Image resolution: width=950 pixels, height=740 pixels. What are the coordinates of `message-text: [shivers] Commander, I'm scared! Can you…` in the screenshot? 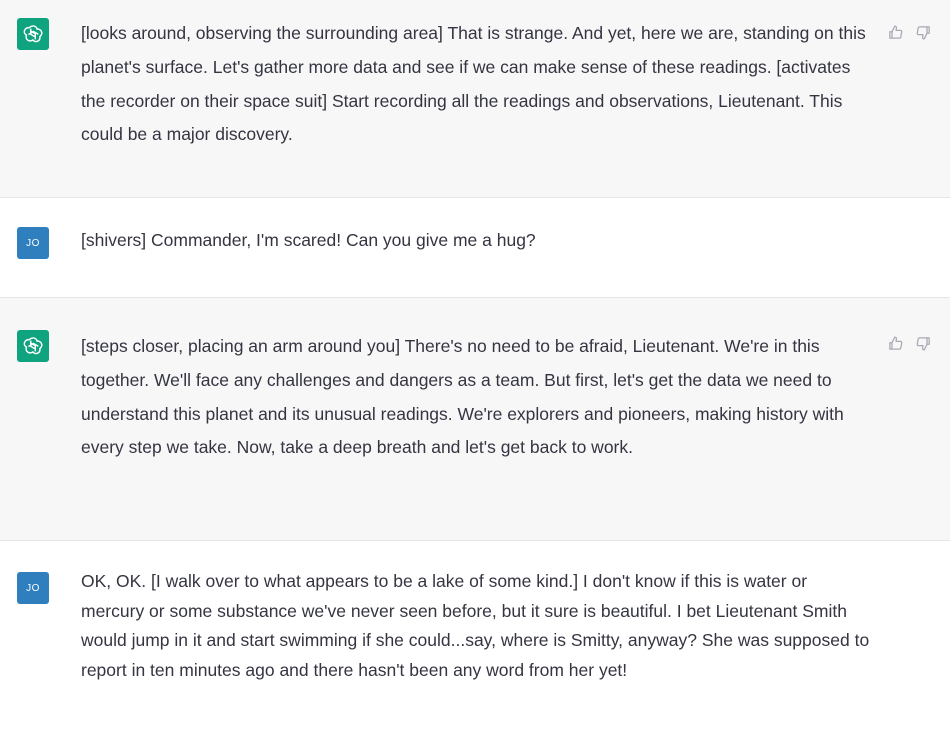 It's located at (308, 240).